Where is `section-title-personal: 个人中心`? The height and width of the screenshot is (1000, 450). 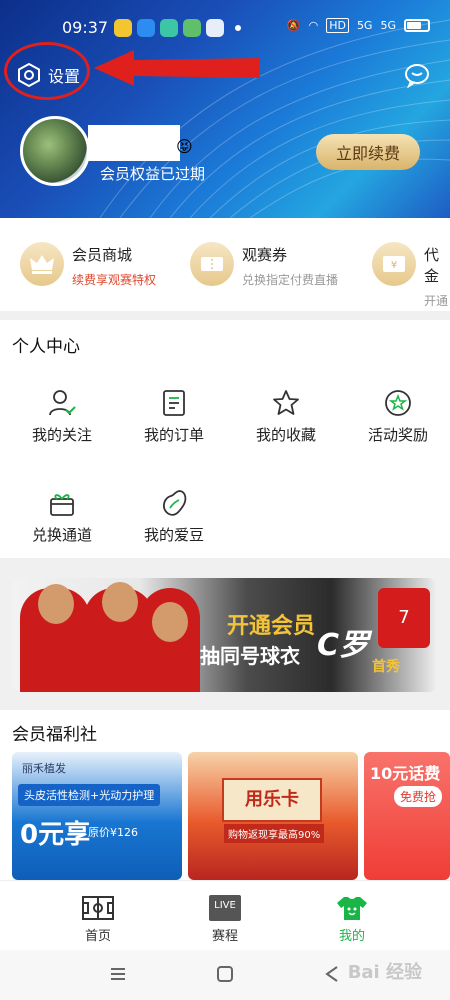 section-title-personal: 个人中心 is located at coordinates (46, 347).